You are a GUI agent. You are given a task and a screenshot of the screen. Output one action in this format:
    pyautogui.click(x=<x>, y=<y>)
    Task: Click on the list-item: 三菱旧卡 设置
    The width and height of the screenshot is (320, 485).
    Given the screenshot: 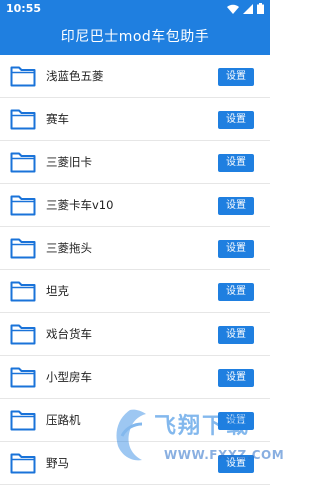 What is the action you would take?
    pyautogui.click(x=135, y=162)
    